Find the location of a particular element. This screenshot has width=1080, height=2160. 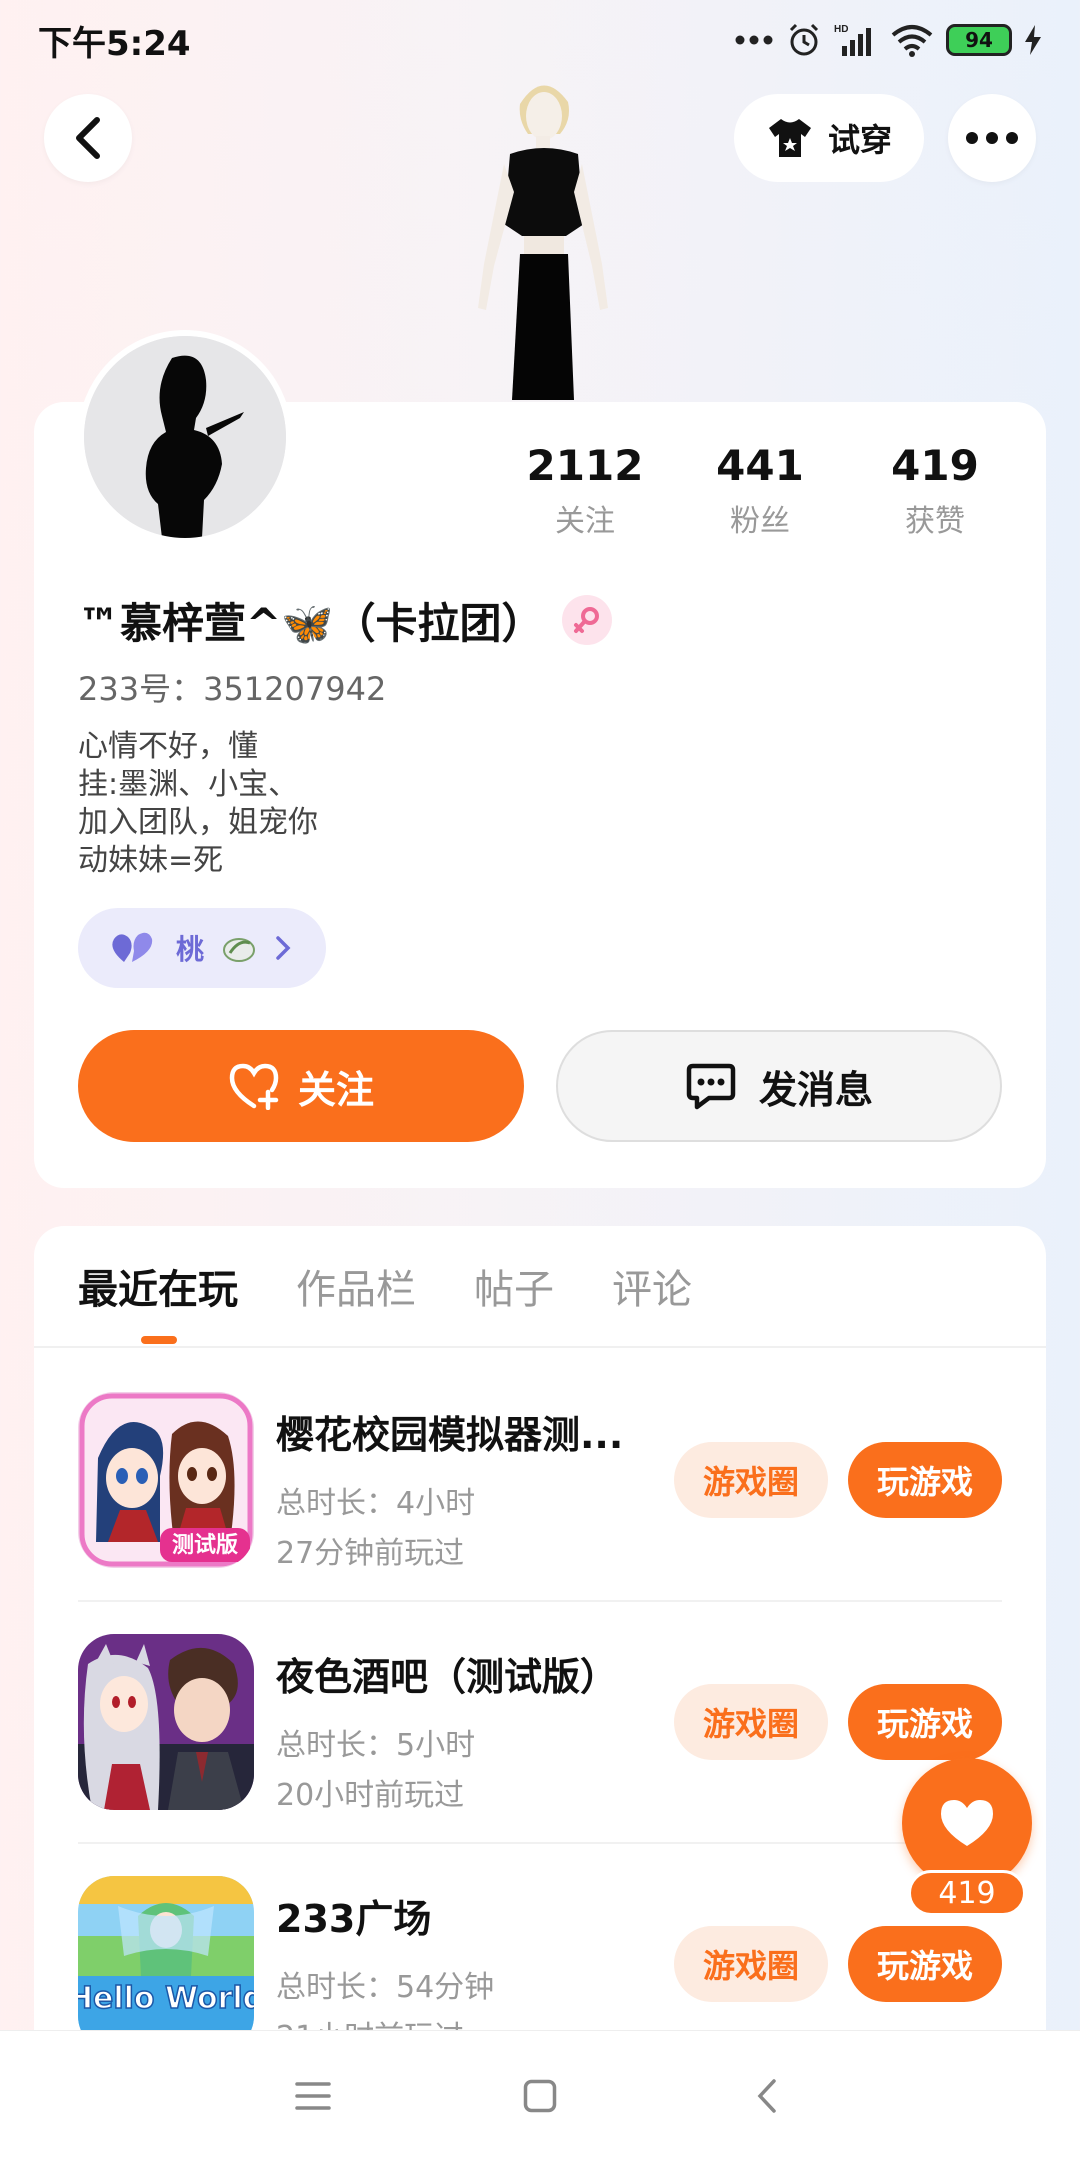

message-button: 发消息 is located at coordinates (779, 1086).